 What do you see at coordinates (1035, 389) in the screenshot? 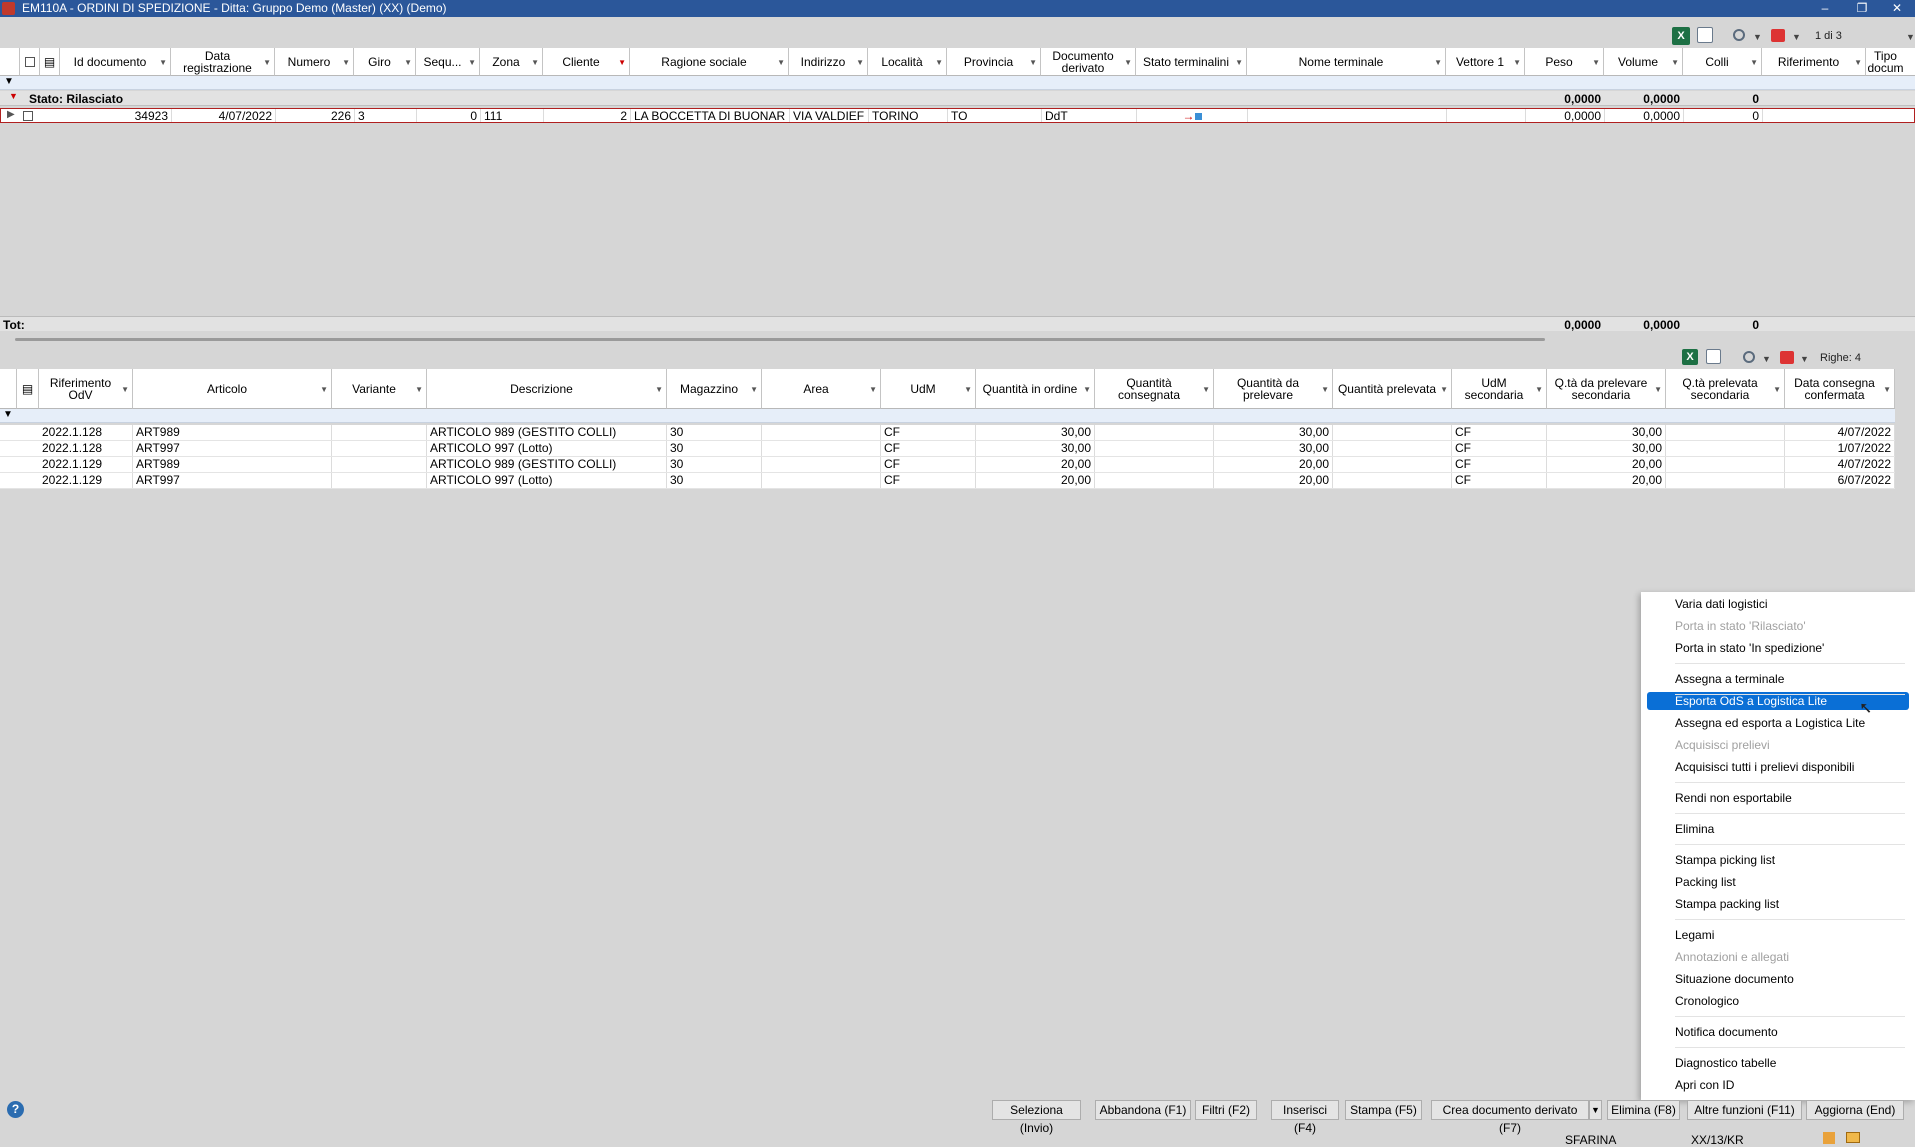
I see `col-quantita-ordine: Quantità in ordine ▼` at bounding box center [1035, 389].